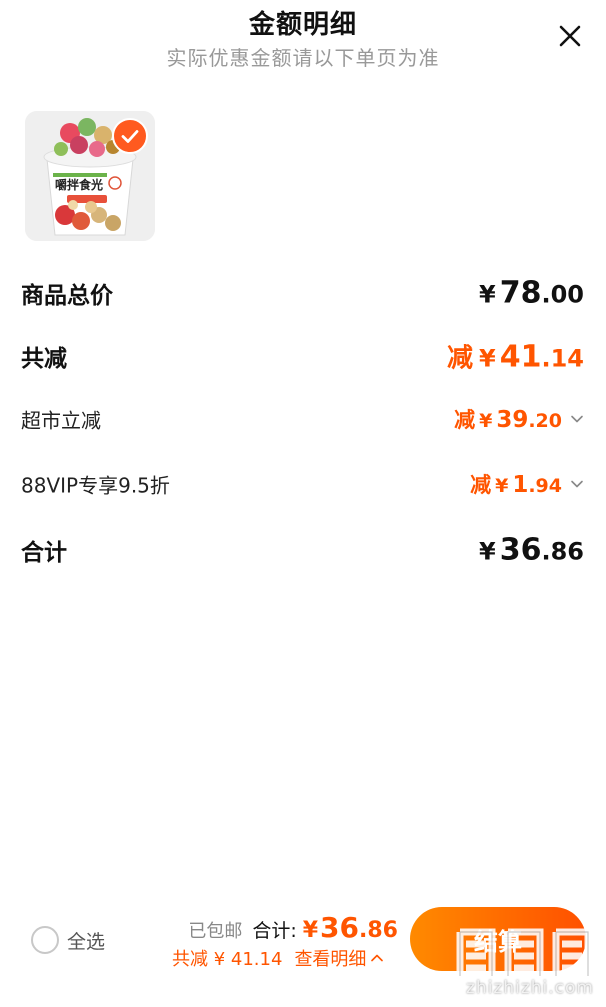 The height and width of the screenshot is (1007, 606). I want to click on total-summary: 已包邮 合计: ¥ 36 .86, so click(293, 927).